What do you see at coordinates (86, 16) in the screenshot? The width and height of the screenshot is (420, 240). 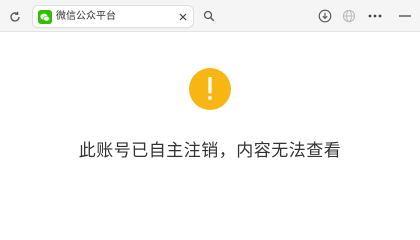 I see `tab-title: 微信公众平台` at bounding box center [86, 16].